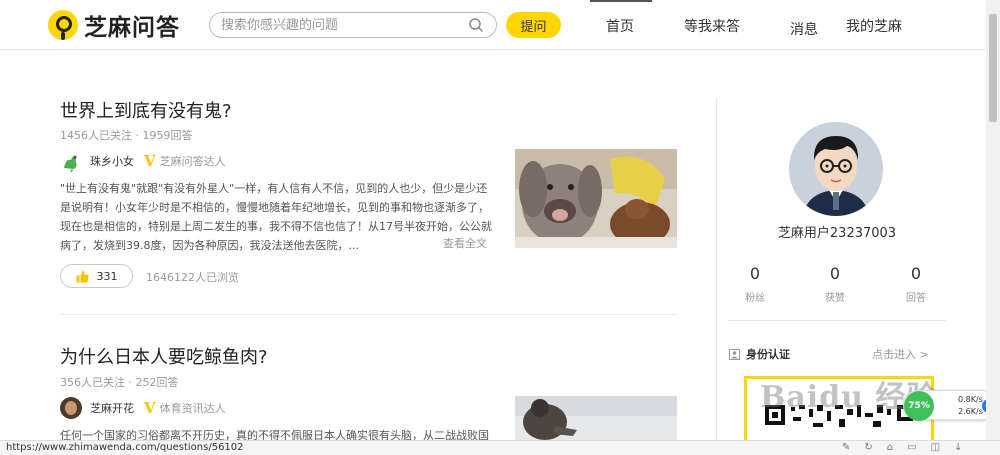 The image size is (1000, 455). What do you see at coordinates (276, 433) in the screenshot?
I see `answer-excerpt: 任何一个国家的习俗都离不开历史，真的不得不佩服日本人确实很有头脑，从二战战败国` at bounding box center [276, 433].